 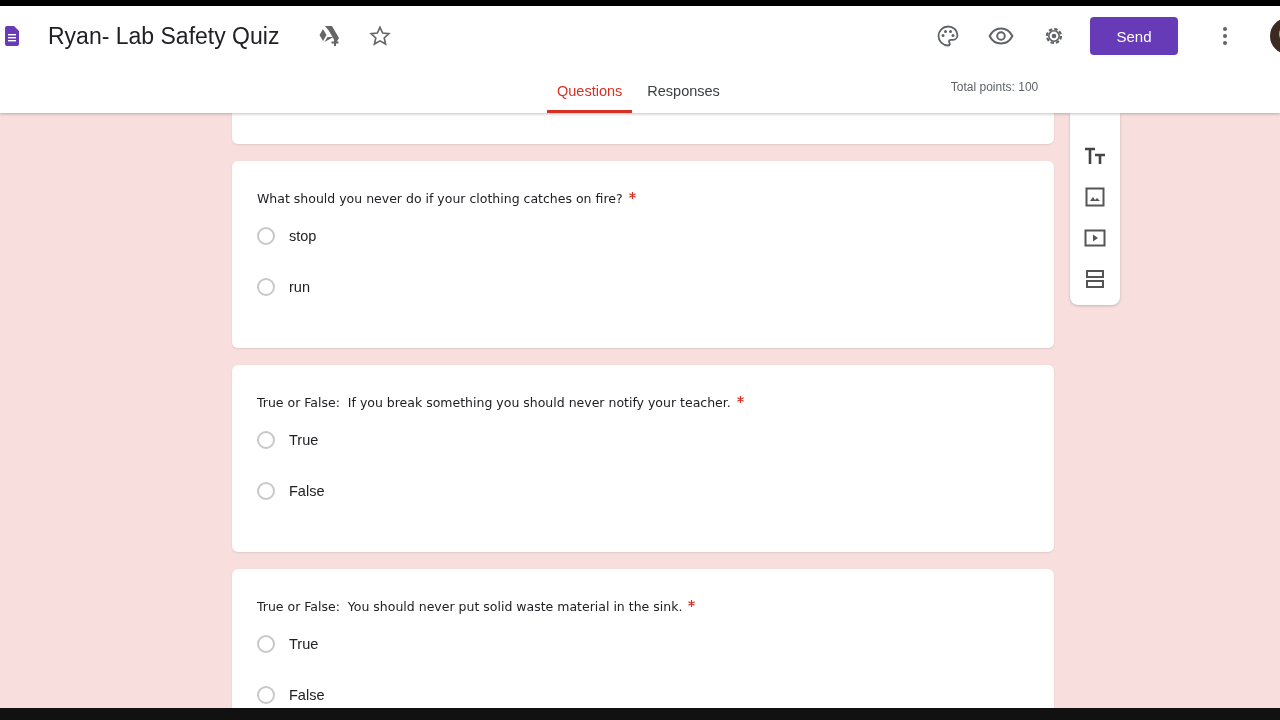 I want to click on option-label: stop, so click(x=303, y=235).